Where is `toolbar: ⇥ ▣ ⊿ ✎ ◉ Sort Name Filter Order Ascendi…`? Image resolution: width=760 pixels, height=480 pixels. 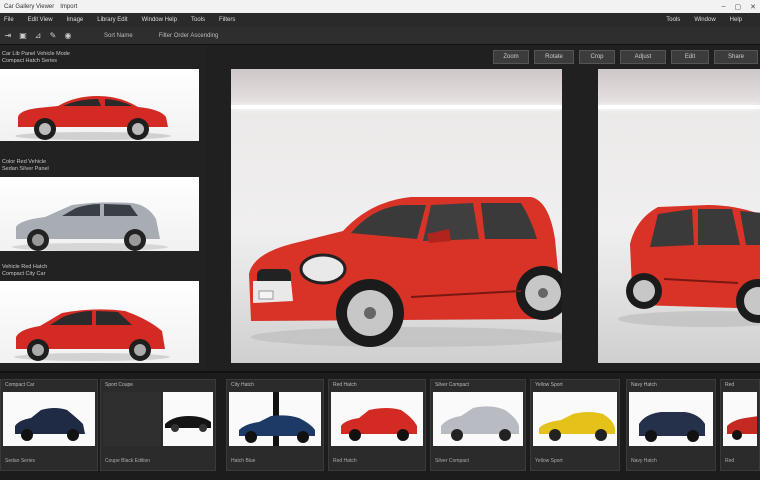 toolbar: ⇥ ▣ ⊿ ✎ ◉ Sort Name Filter Order Ascendi… is located at coordinates (380, 36).